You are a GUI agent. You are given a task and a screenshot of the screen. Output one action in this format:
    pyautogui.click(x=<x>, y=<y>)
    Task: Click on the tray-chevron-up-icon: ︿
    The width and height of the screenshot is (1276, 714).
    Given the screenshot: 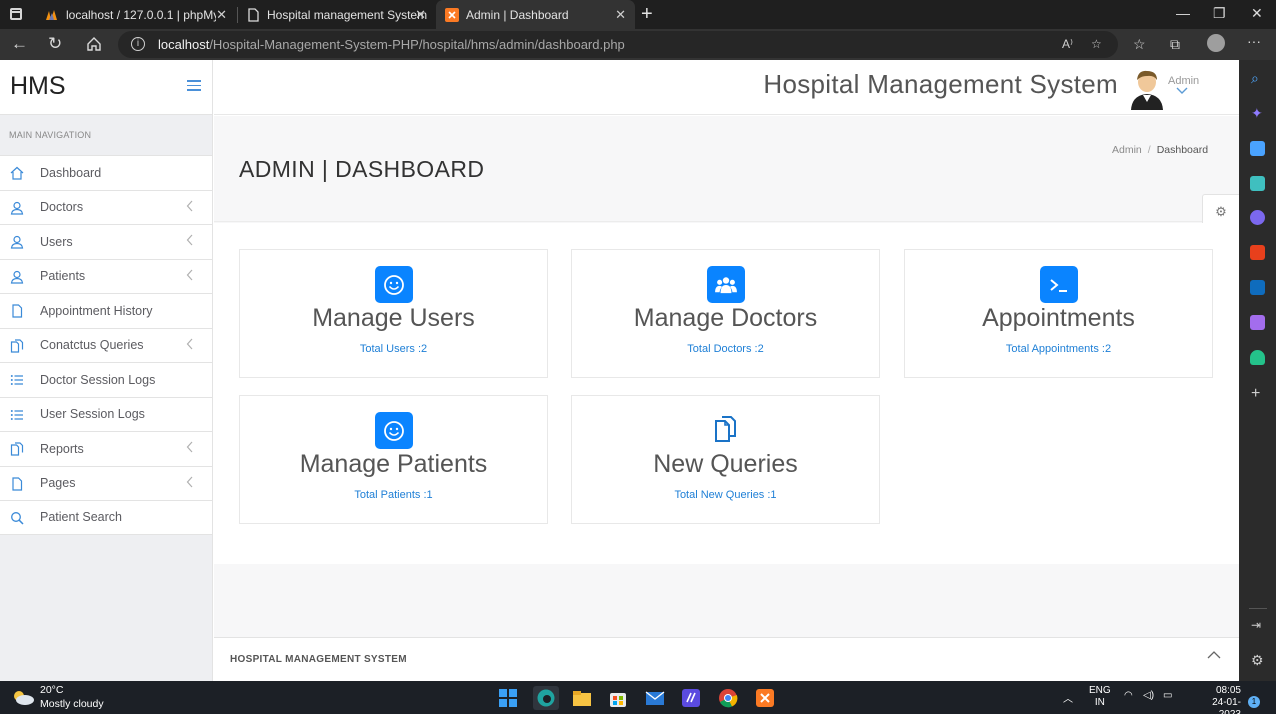 What is the action you would take?
    pyautogui.click(x=1068, y=697)
    